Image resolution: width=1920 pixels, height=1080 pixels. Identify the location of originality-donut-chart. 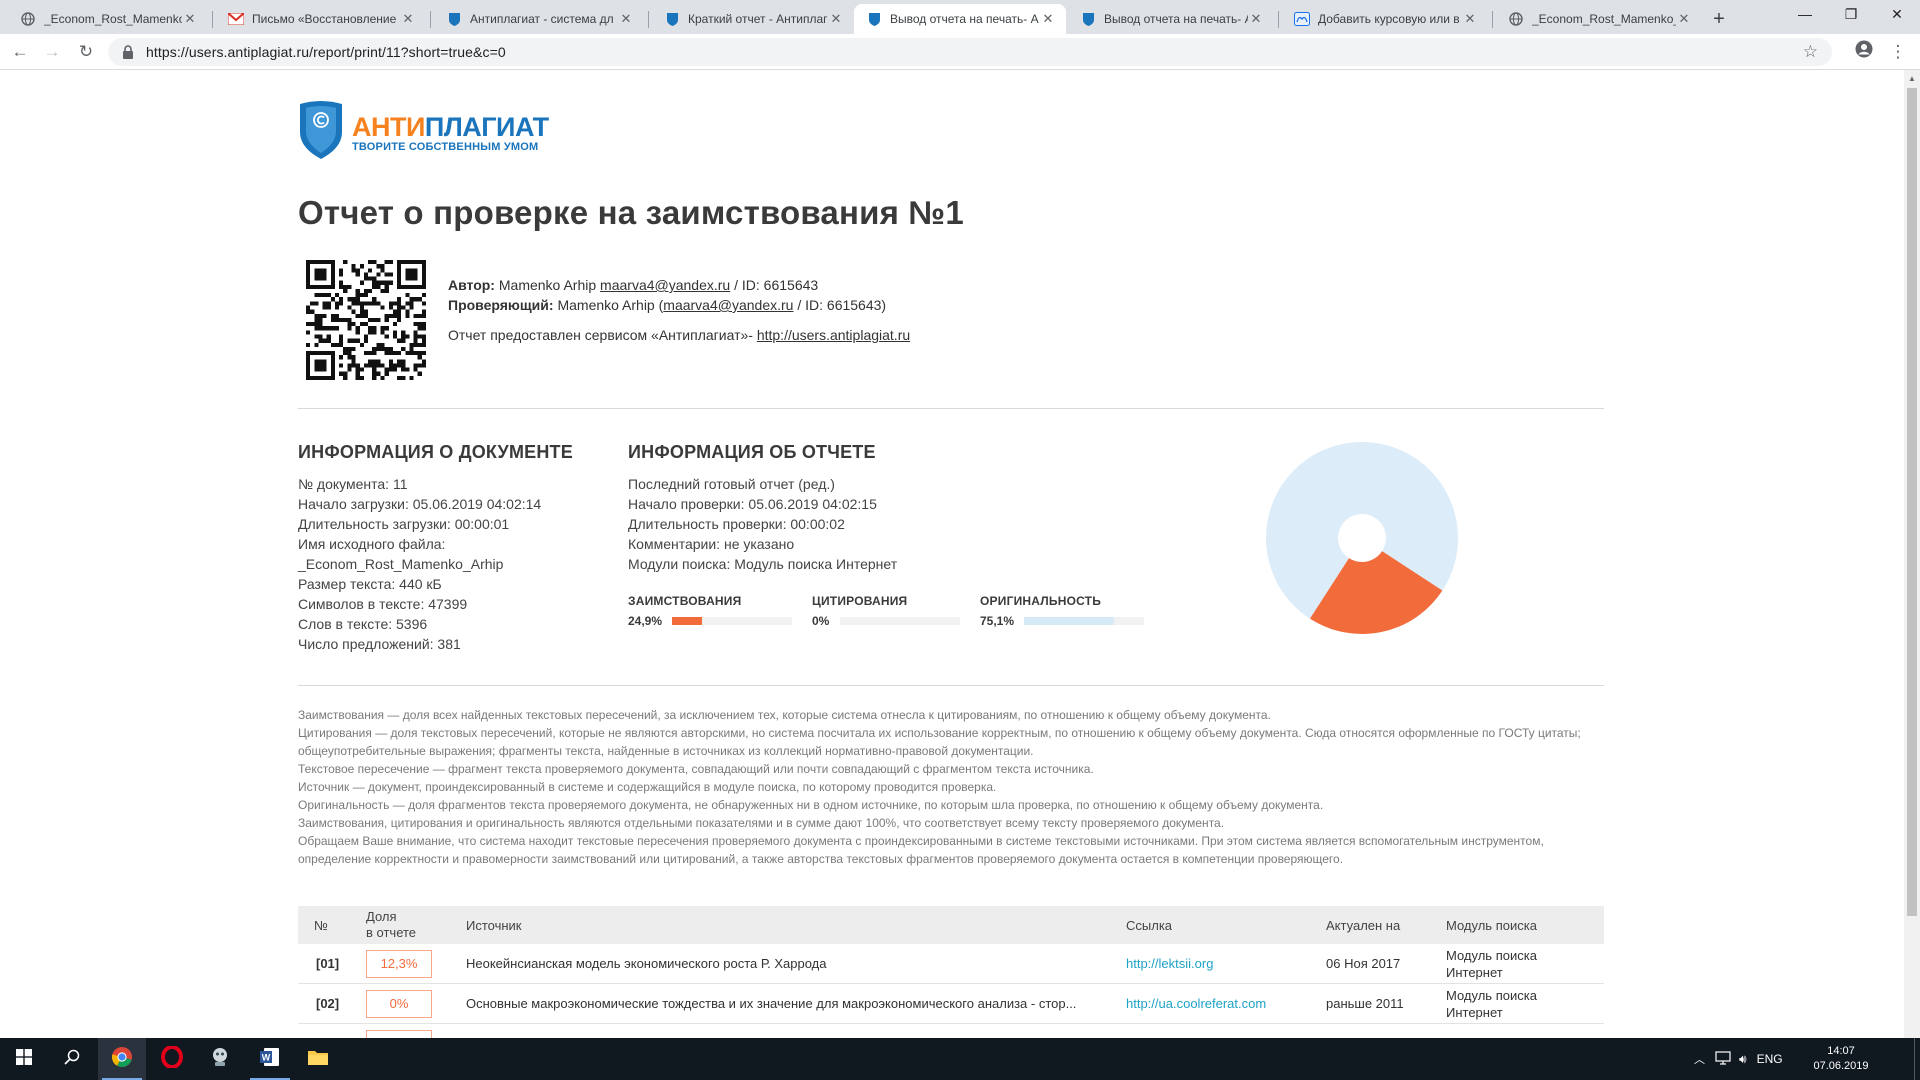
(1362, 538).